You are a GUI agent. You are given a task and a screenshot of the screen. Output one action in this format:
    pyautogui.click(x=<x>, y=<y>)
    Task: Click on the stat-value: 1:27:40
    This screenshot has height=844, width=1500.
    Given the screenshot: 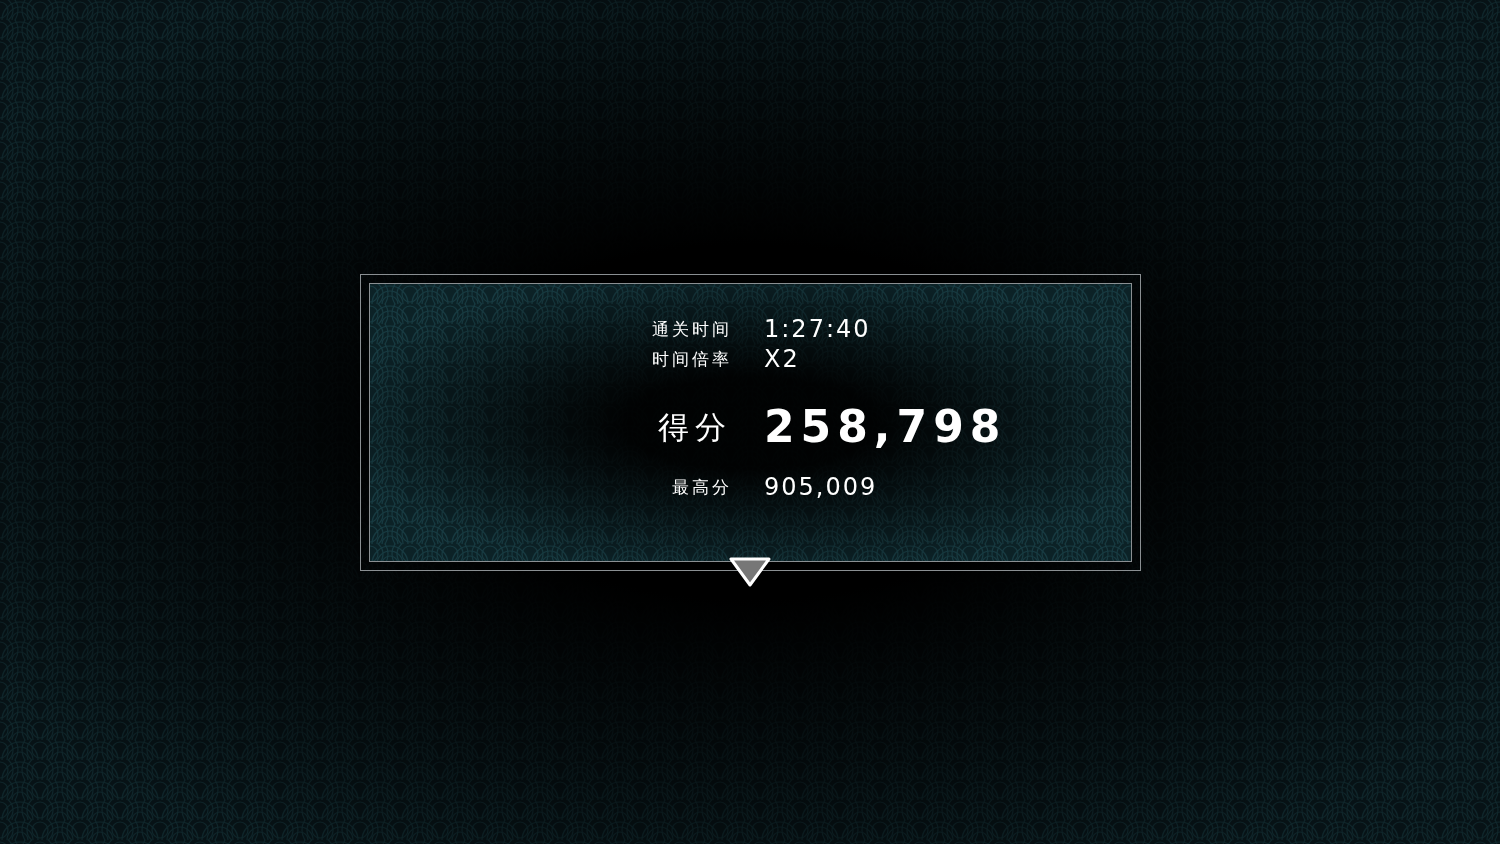 What is the action you would take?
    pyautogui.click(x=817, y=329)
    